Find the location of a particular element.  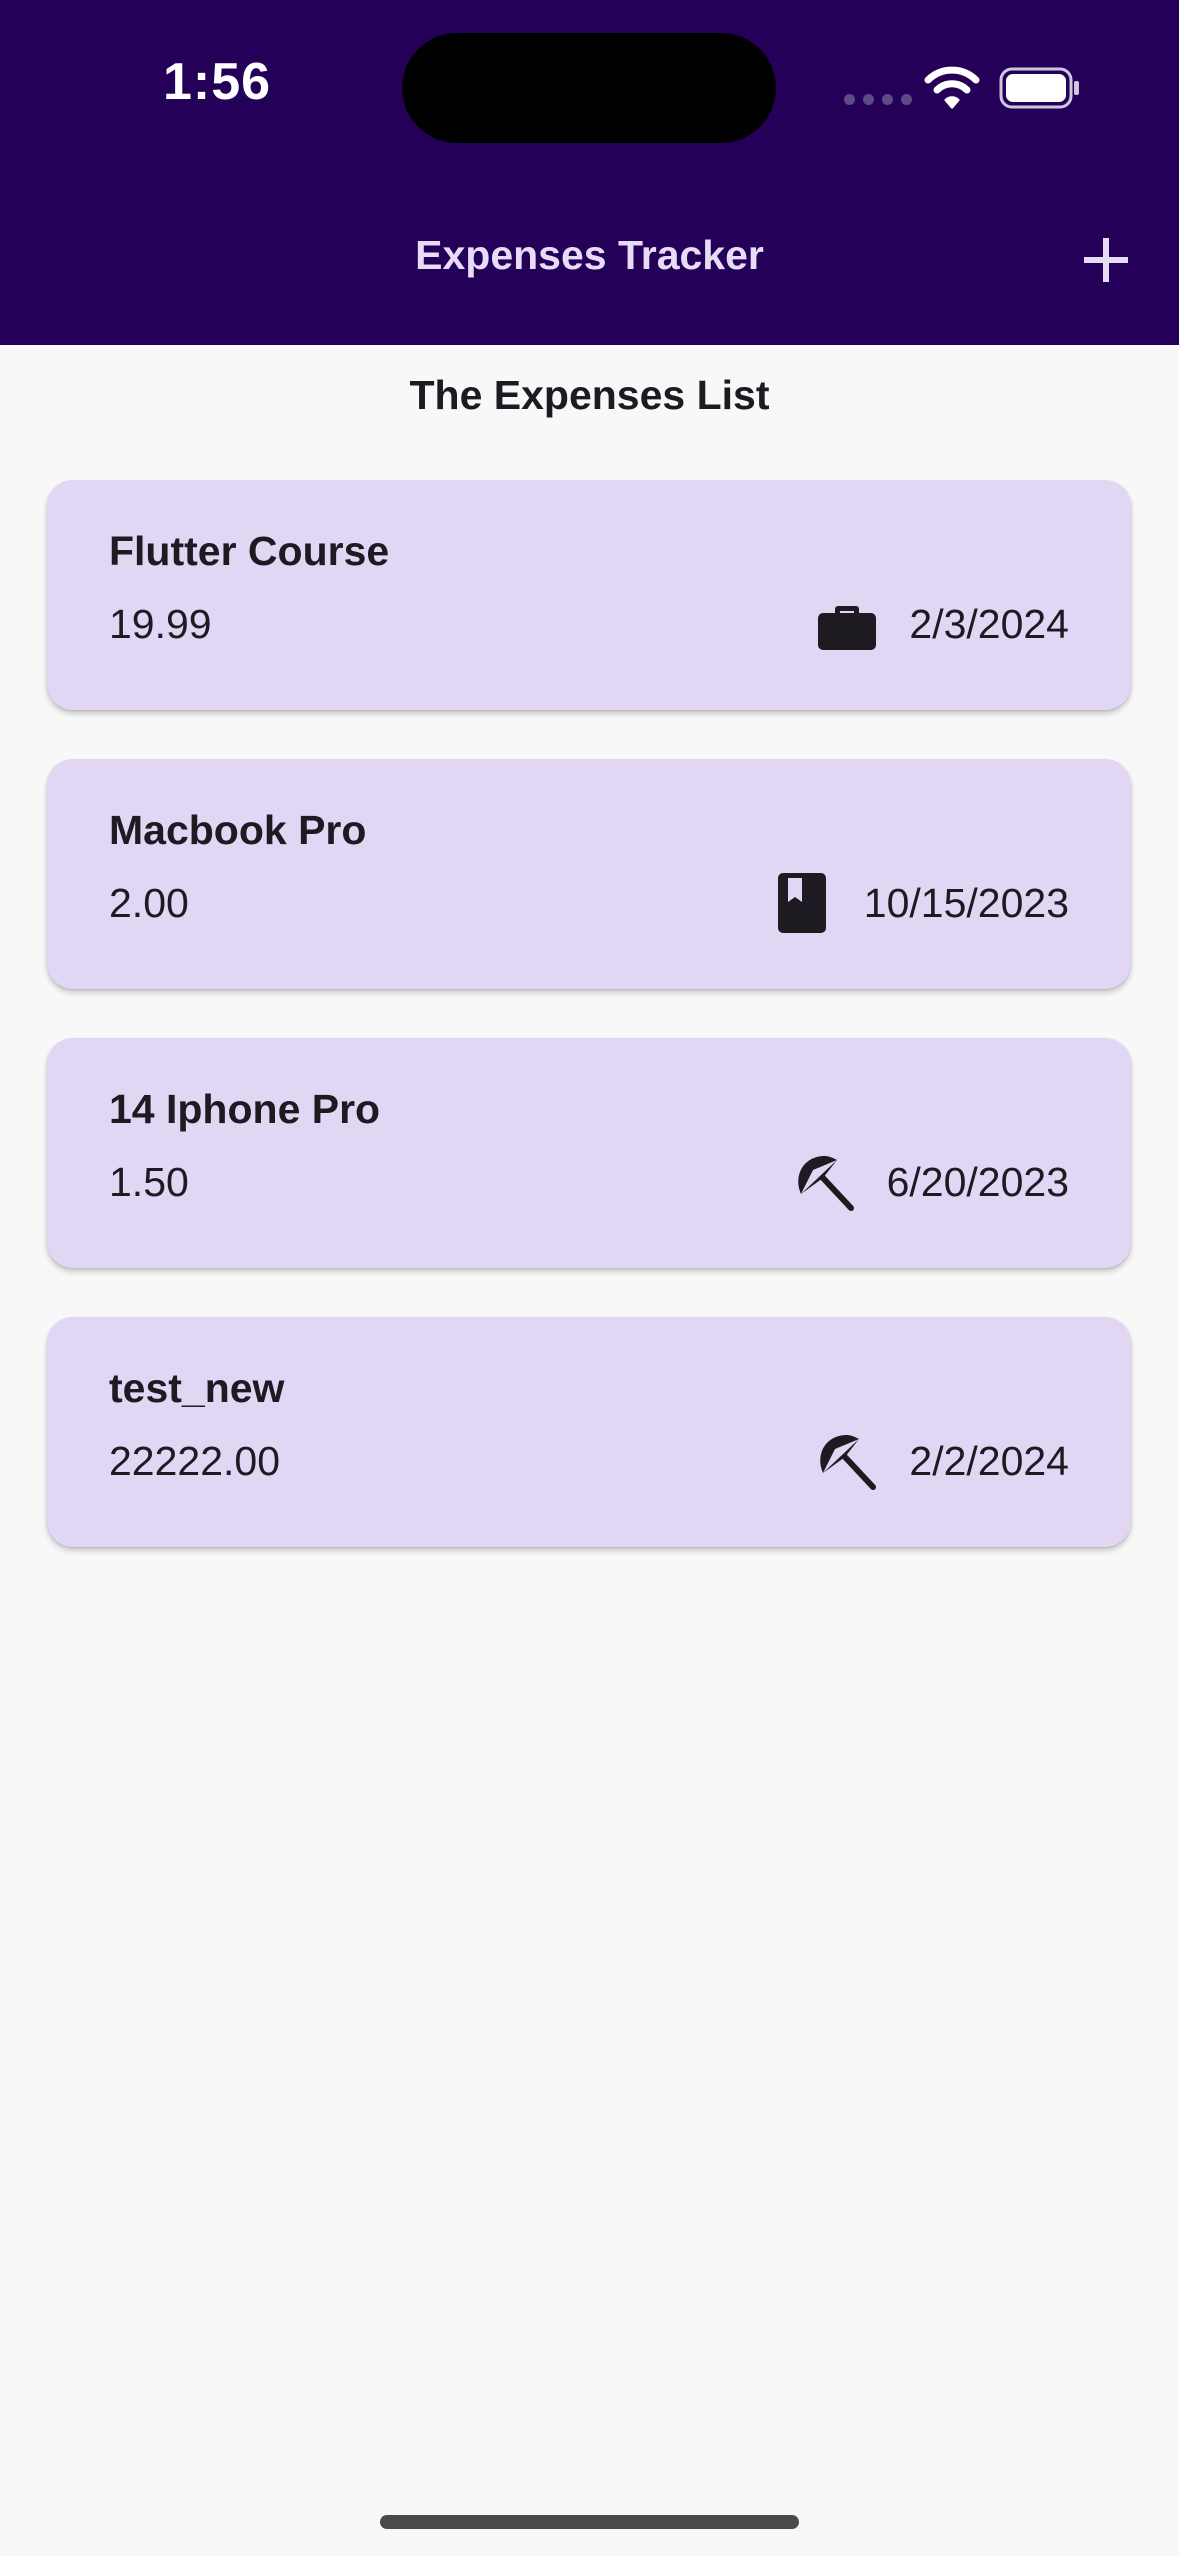

expense-card: test_new 22222.00 2/2/2024 is located at coordinates (589, 1432).